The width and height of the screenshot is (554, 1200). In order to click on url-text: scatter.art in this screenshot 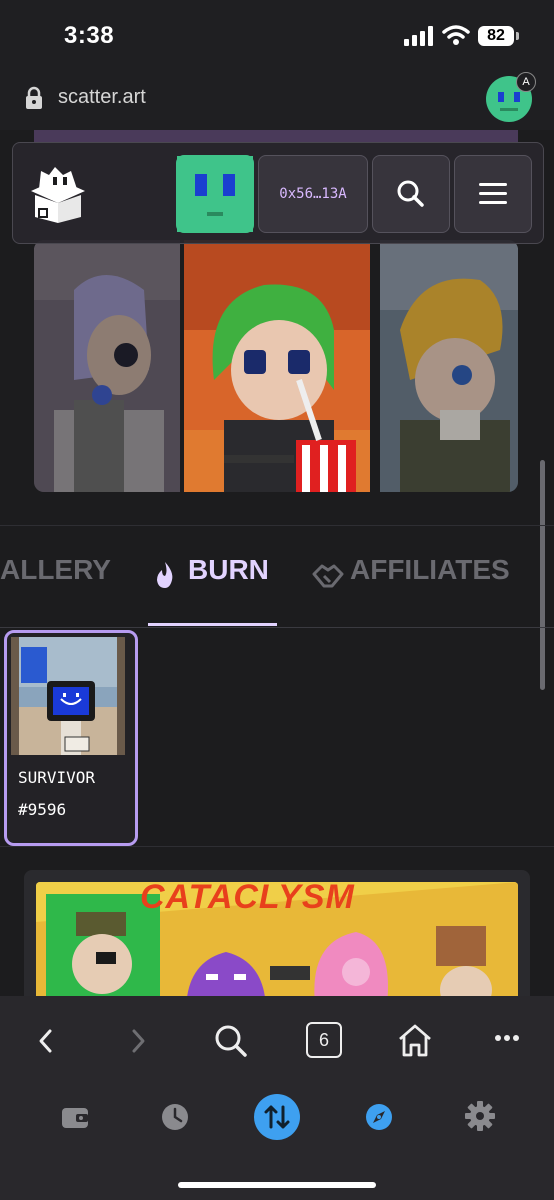, I will do `click(102, 97)`.